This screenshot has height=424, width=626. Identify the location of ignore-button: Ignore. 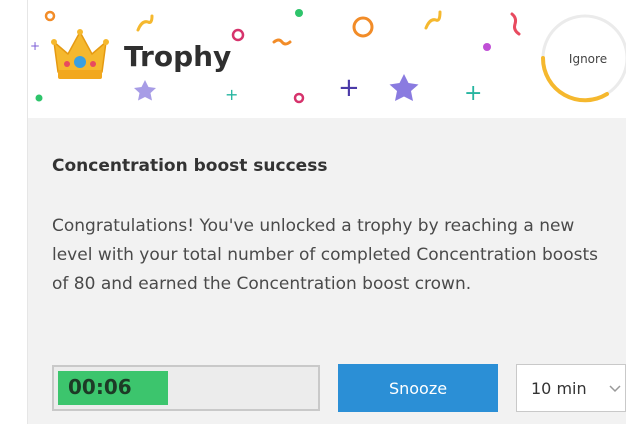
(588, 59).